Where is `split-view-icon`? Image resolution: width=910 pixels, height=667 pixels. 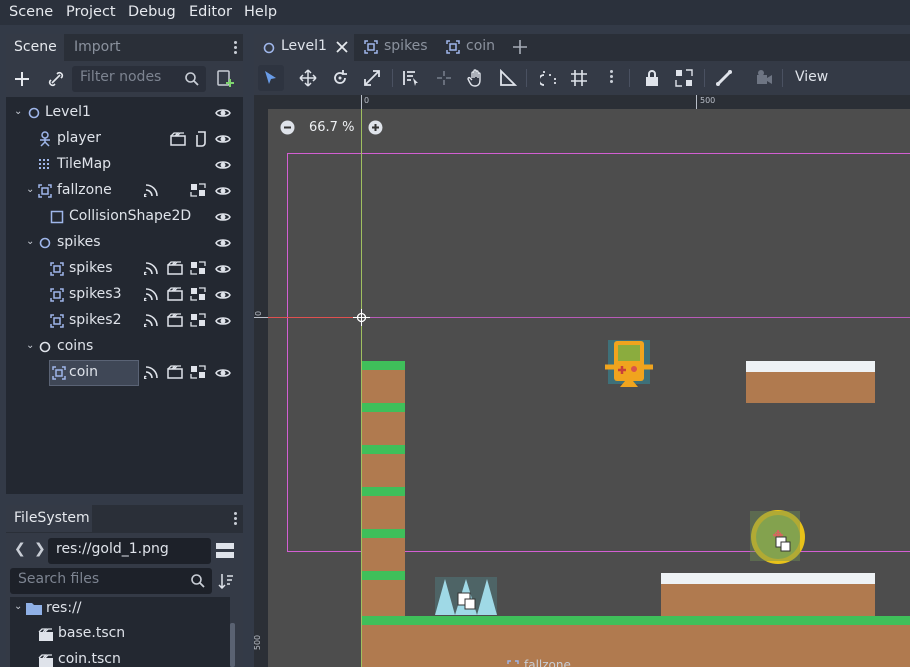 split-view-icon is located at coordinates (225, 551).